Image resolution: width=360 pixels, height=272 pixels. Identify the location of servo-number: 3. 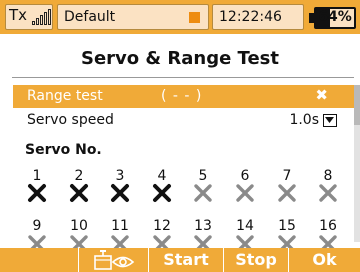
(120, 176).